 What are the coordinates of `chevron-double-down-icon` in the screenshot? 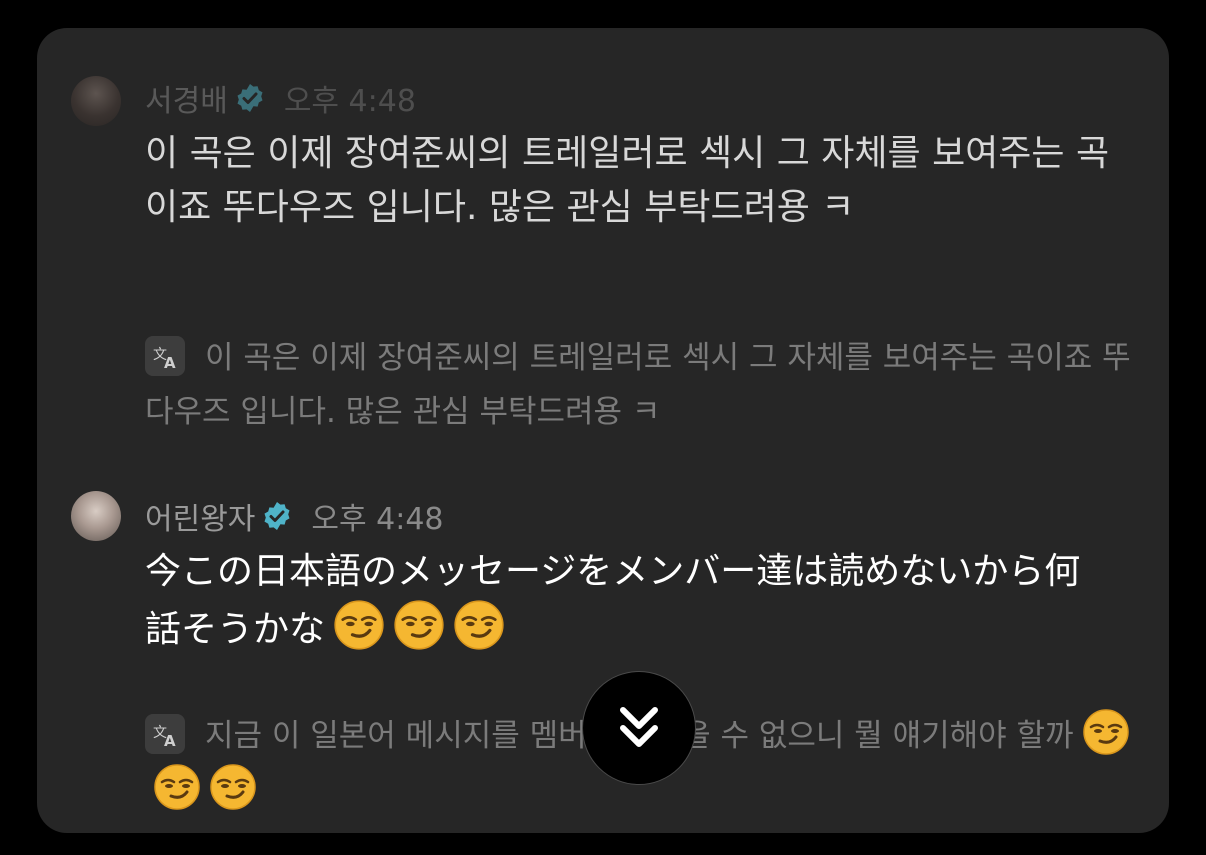 It's located at (639, 727).